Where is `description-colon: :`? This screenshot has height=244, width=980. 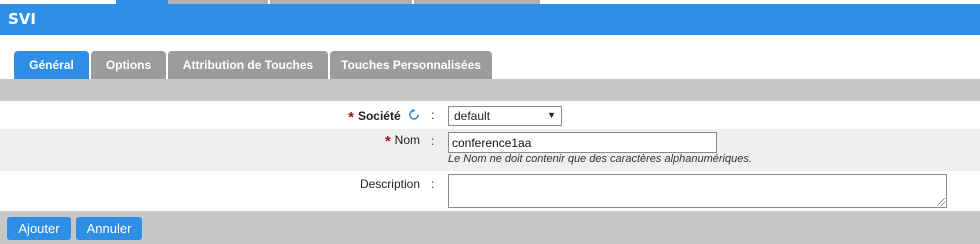 description-colon: : is located at coordinates (433, 184).